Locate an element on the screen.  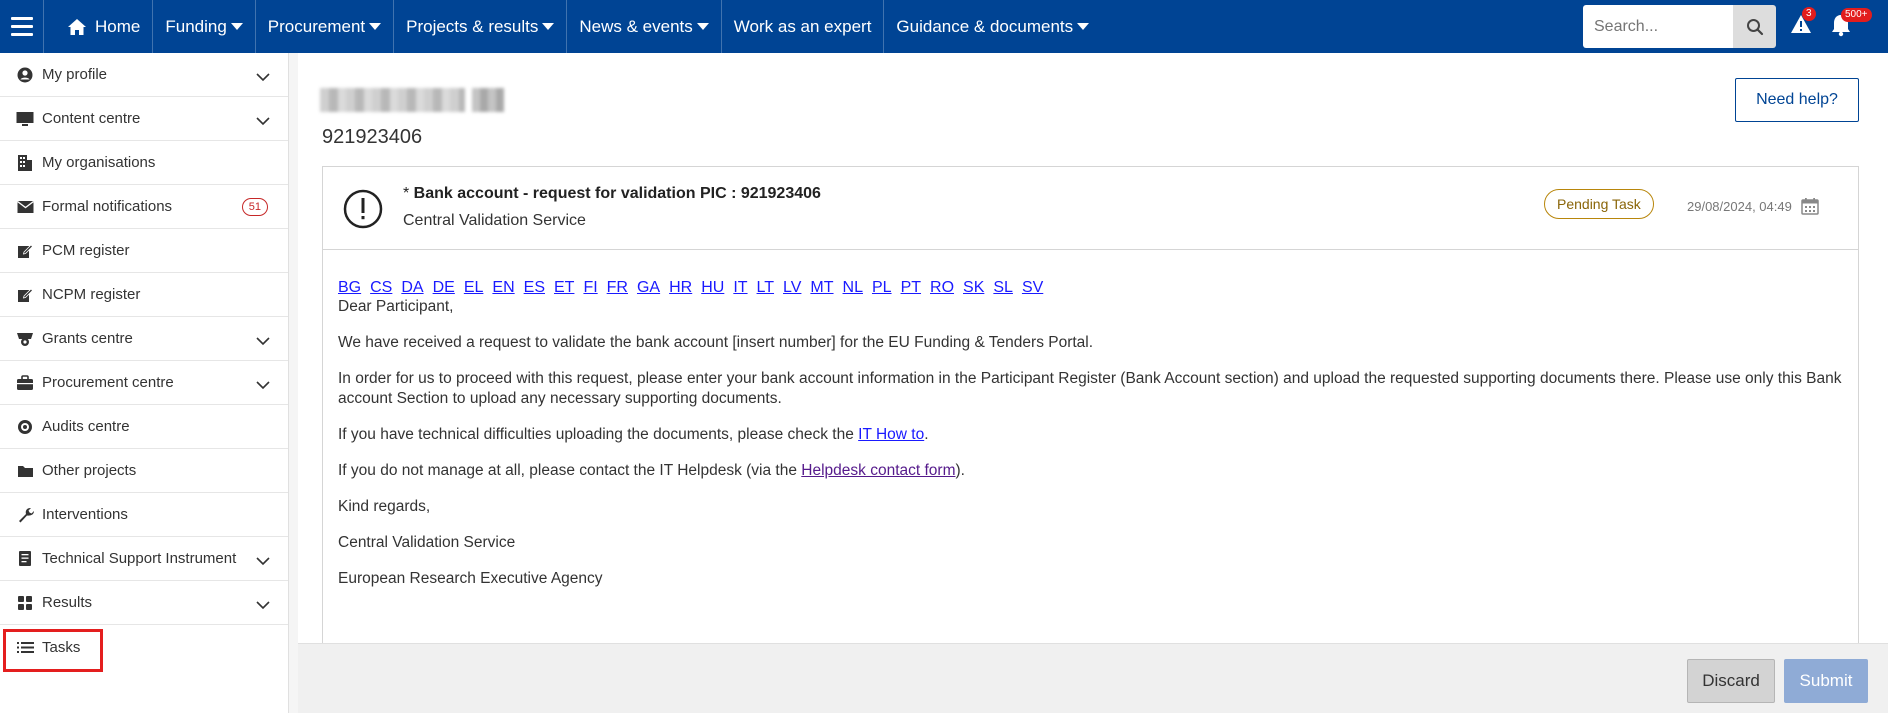
language-link-el: EL is located at coordinates (474, 288).